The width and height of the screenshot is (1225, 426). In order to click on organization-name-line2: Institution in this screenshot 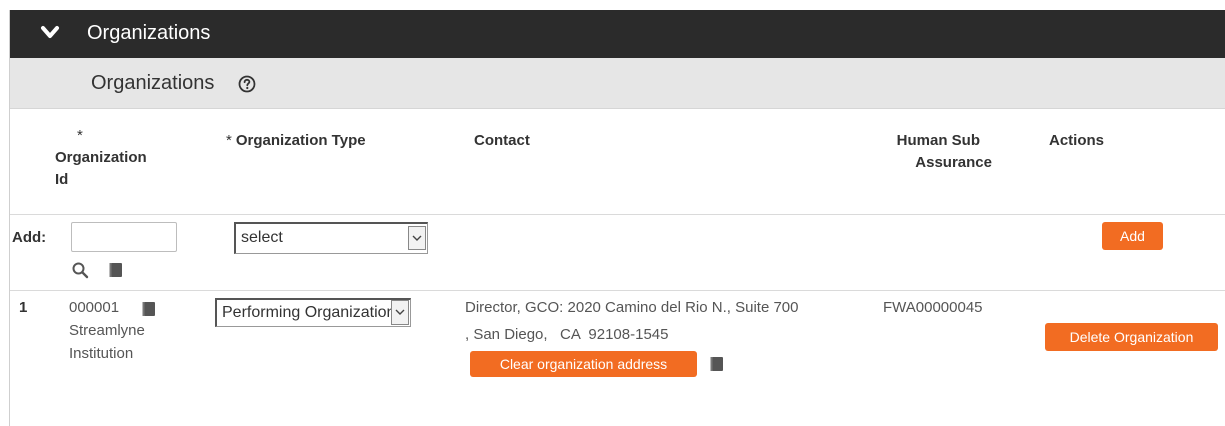, I will do `click(101, 353)`.